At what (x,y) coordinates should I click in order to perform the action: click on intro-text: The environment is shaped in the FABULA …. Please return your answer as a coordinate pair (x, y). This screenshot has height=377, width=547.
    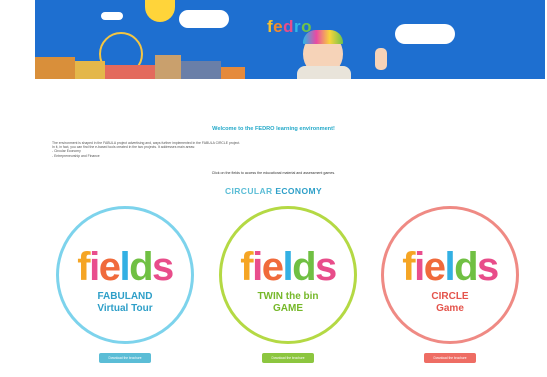
    Looking at the image, I should click on (272, 149).